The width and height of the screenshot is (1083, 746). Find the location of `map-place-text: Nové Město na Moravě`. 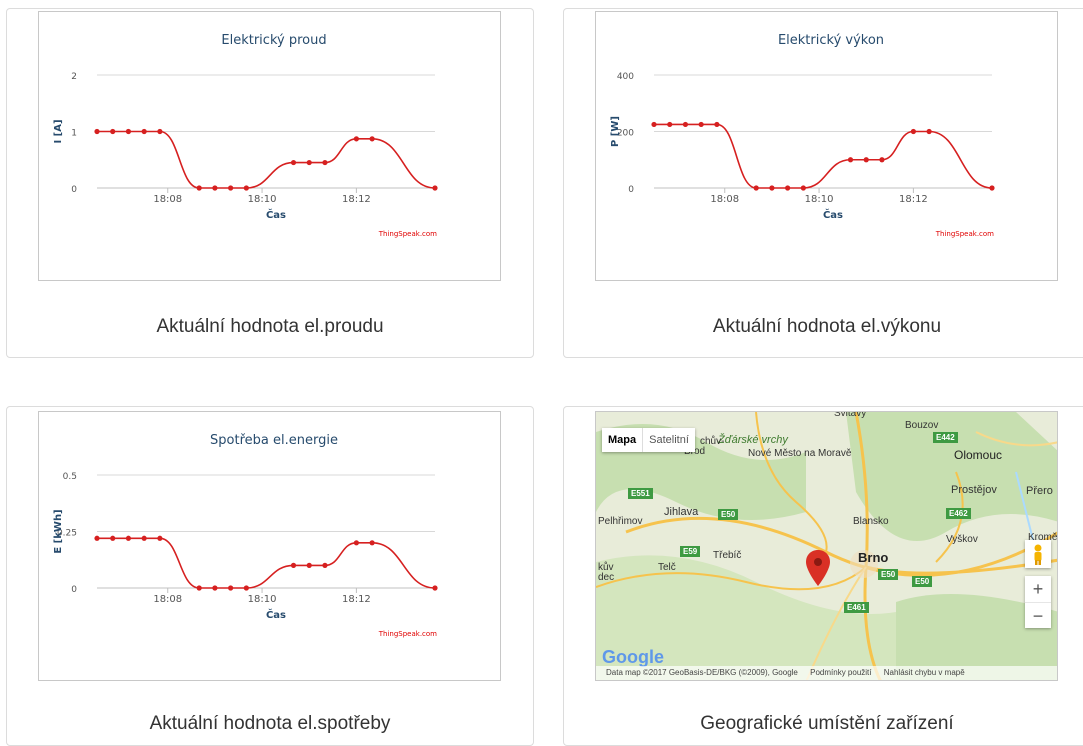

map-place-text: Nové Město na Moravě is located at coordinates (800, 453).